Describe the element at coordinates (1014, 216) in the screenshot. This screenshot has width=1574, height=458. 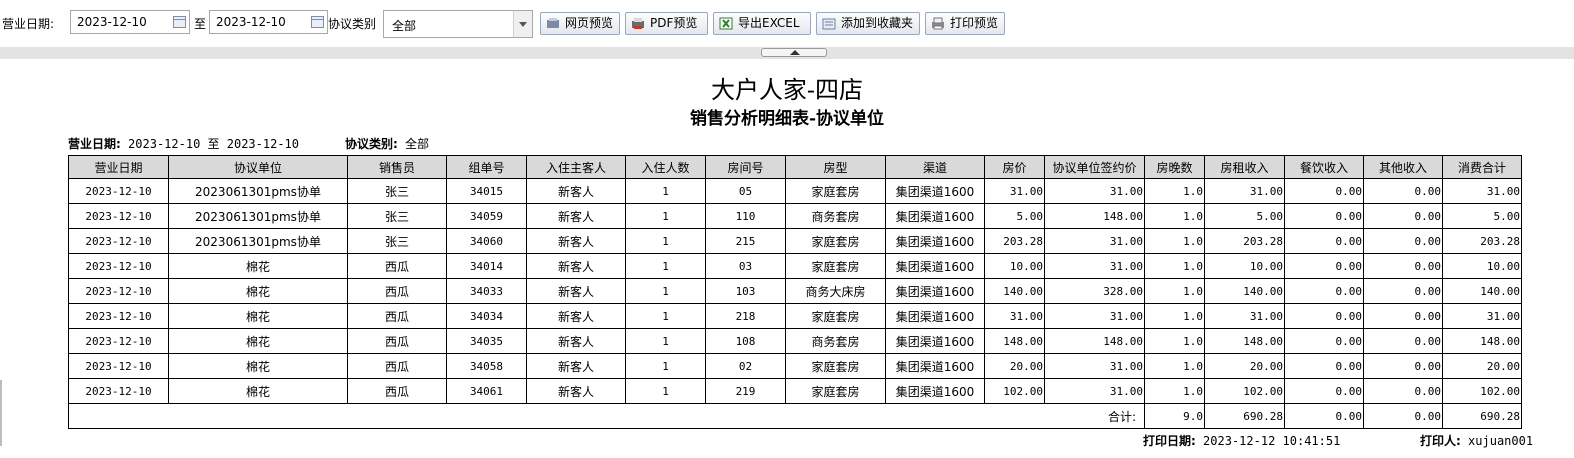
I see `table-cell: 5.00` at that location.